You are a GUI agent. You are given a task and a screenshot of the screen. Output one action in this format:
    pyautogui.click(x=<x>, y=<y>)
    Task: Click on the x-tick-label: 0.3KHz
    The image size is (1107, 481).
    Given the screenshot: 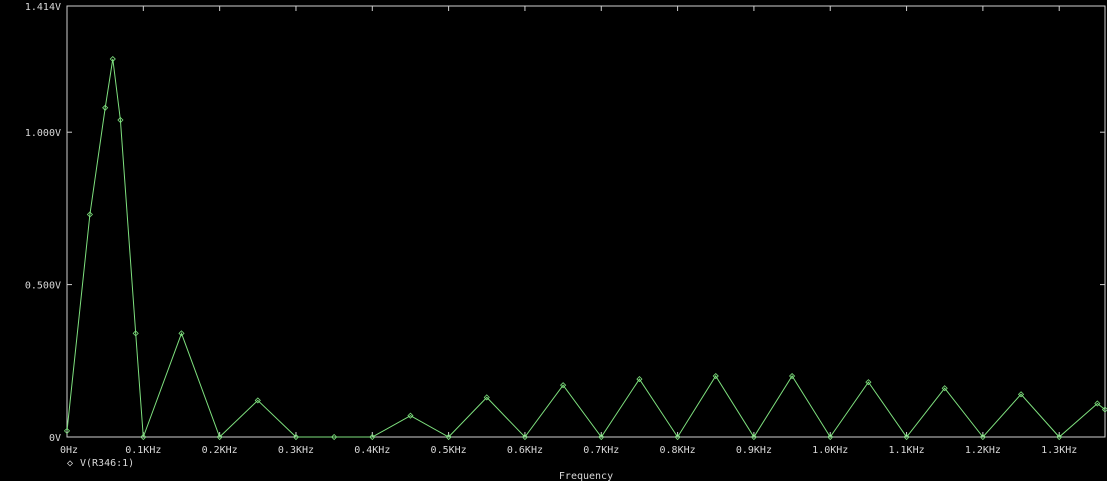 What is the action you would take?
    pyautogui.click(x=296, y=450)
    